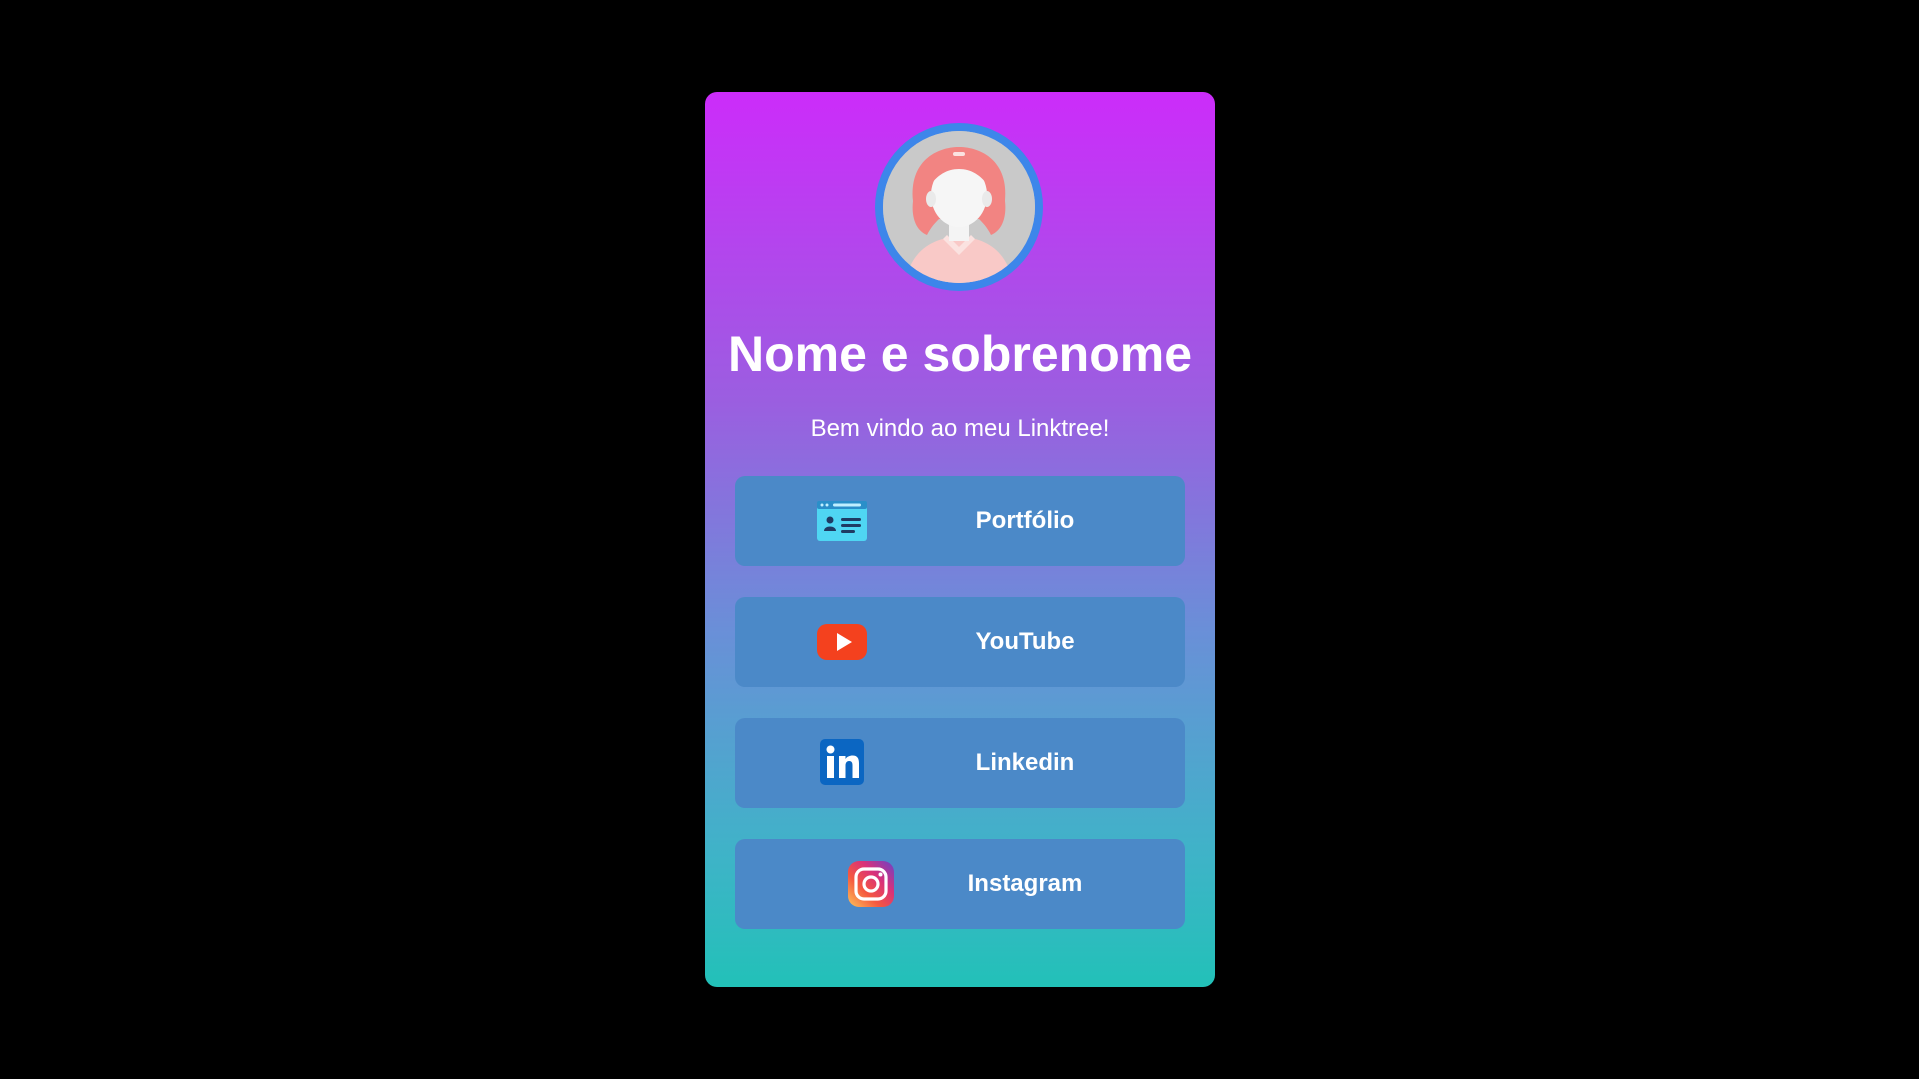  Describe the element at coordinates (842, 521) in the screenshot. I see `portfolio-card-icon` at that location.